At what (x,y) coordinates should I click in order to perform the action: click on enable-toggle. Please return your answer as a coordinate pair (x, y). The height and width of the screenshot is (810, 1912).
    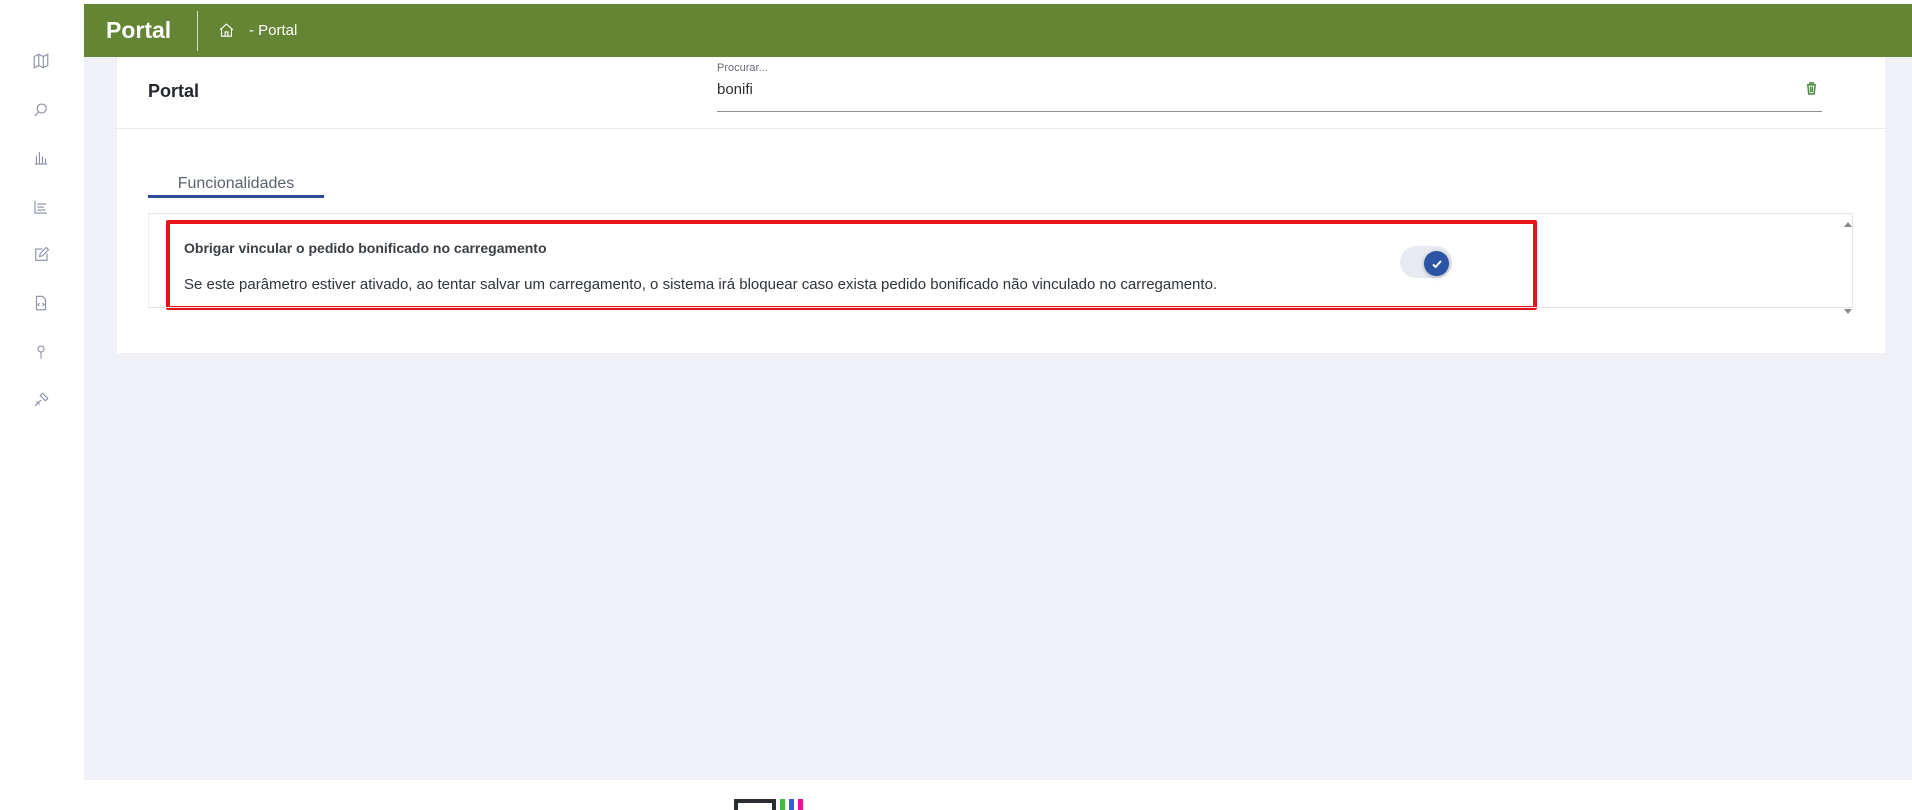
    Looking at the image, I should click on (1426, 262).